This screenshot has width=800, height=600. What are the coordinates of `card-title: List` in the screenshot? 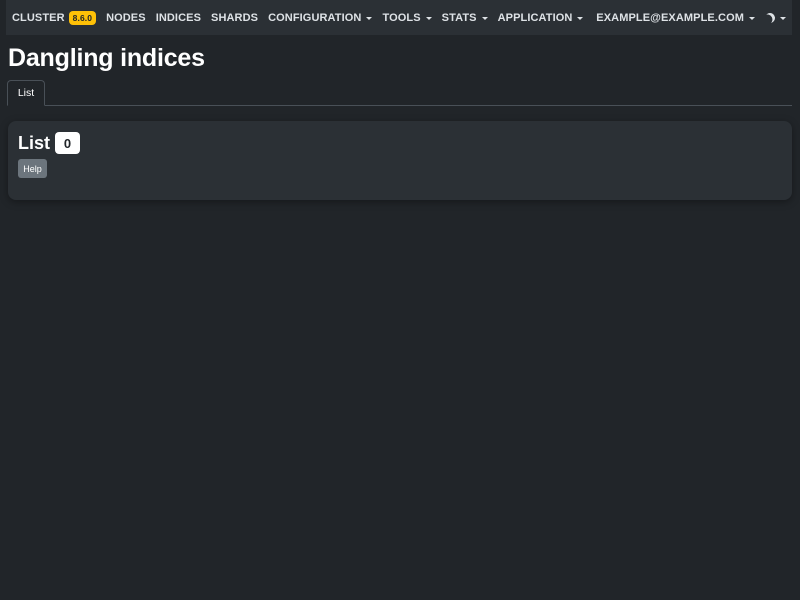 It's located at (34, 142).